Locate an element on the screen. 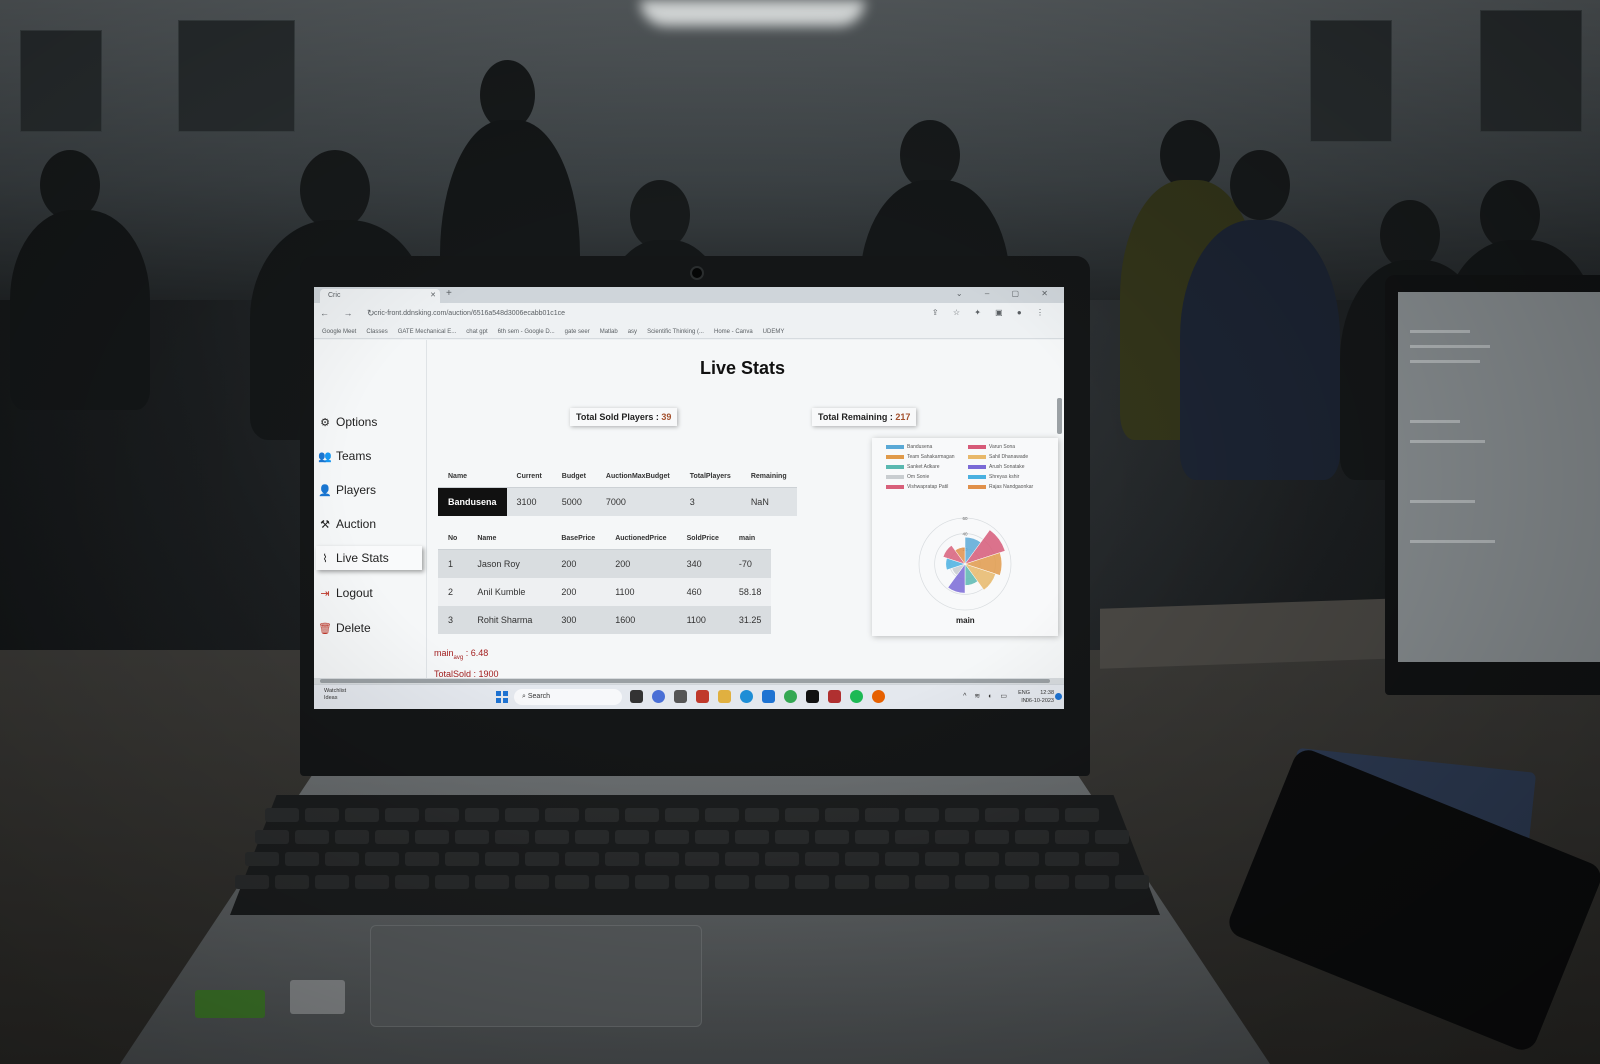  legend-item: Arush Sonatake is located at coordinates (1009, 467).